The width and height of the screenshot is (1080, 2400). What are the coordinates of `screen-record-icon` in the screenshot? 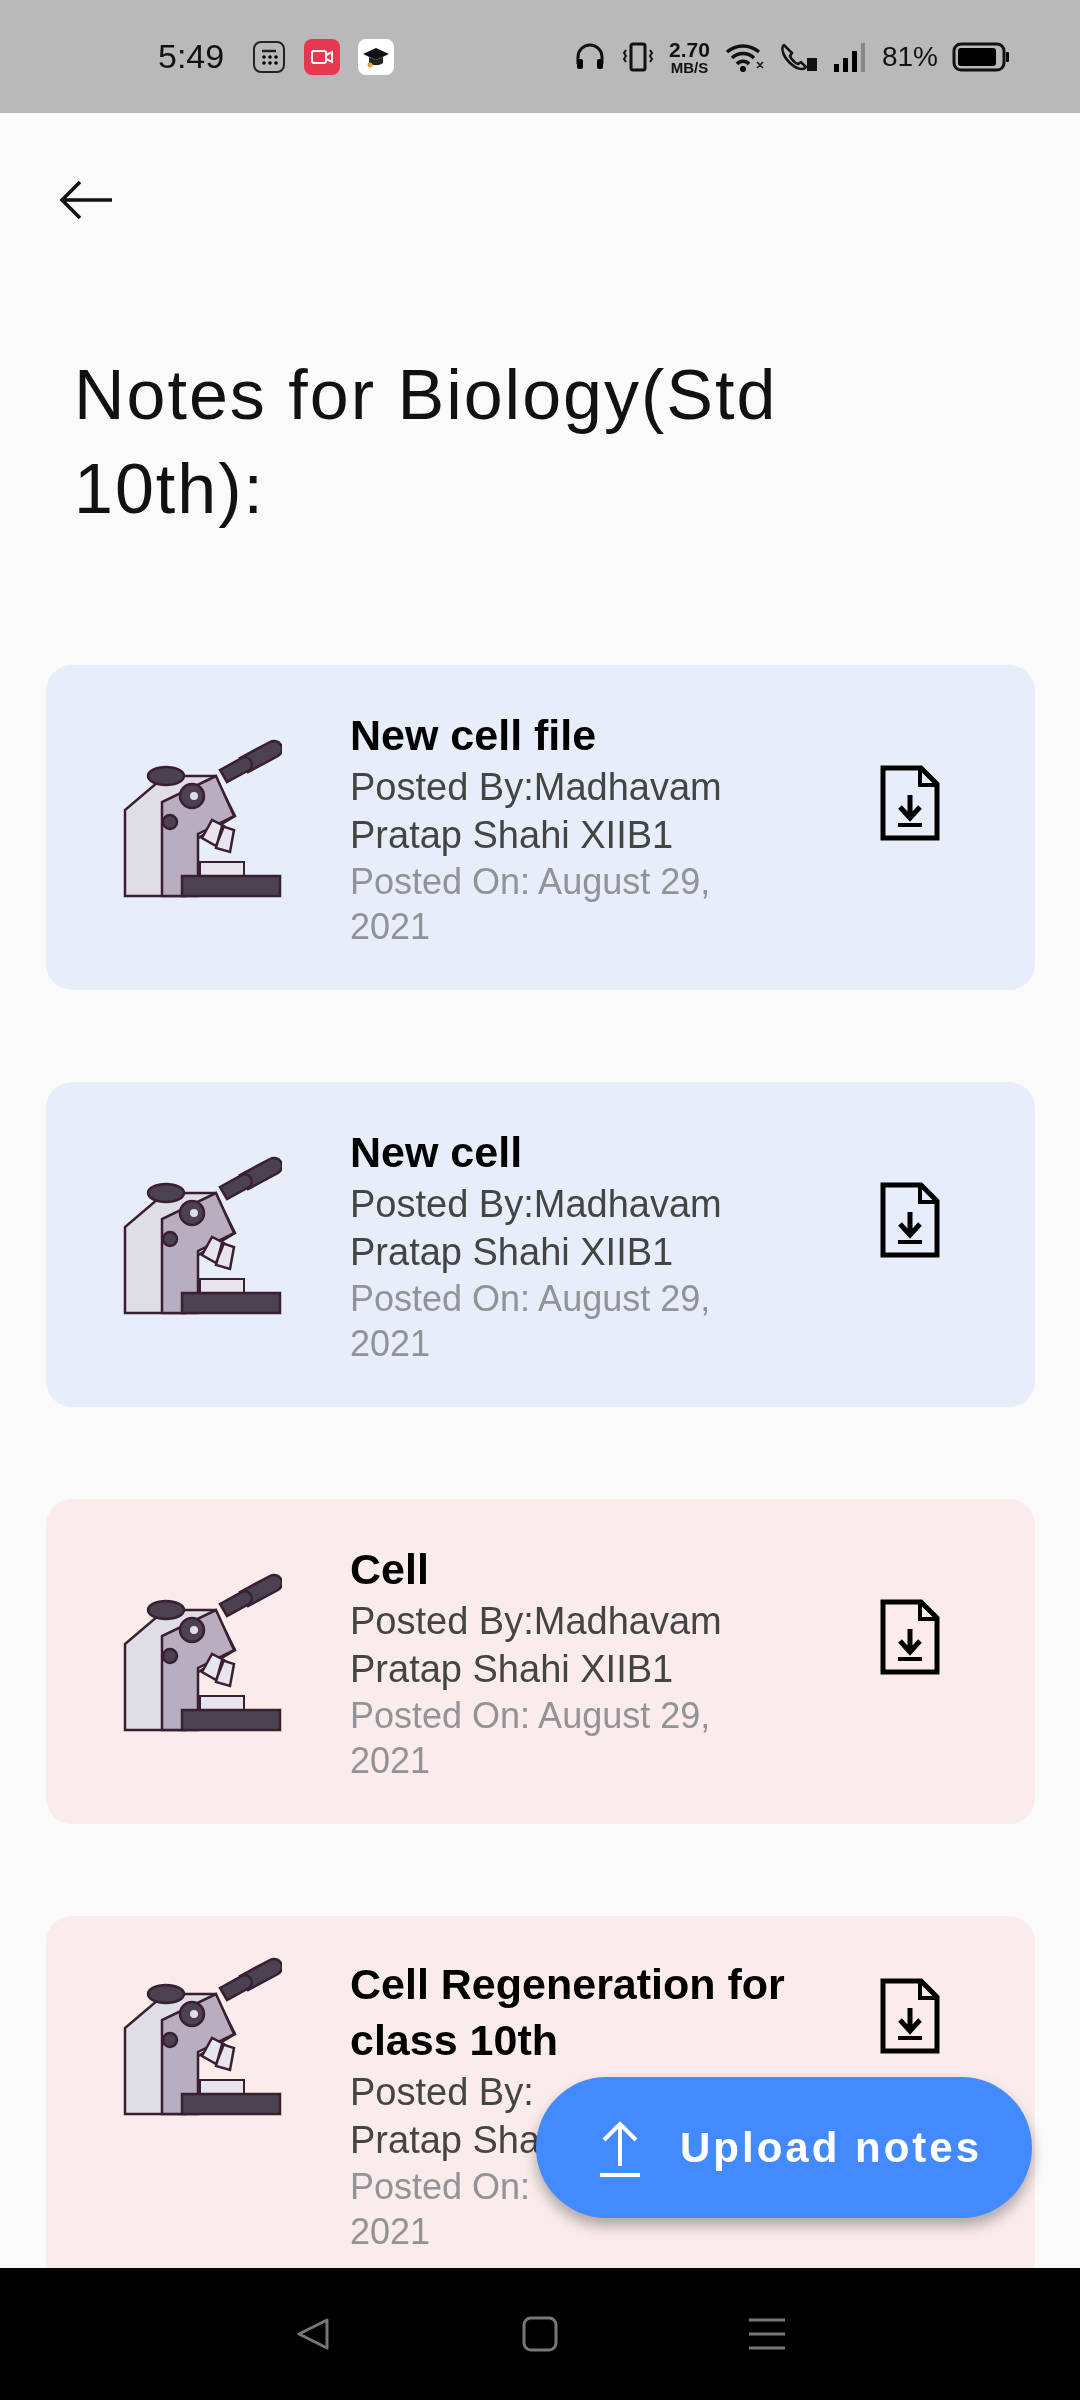 It's located at (322, 56).